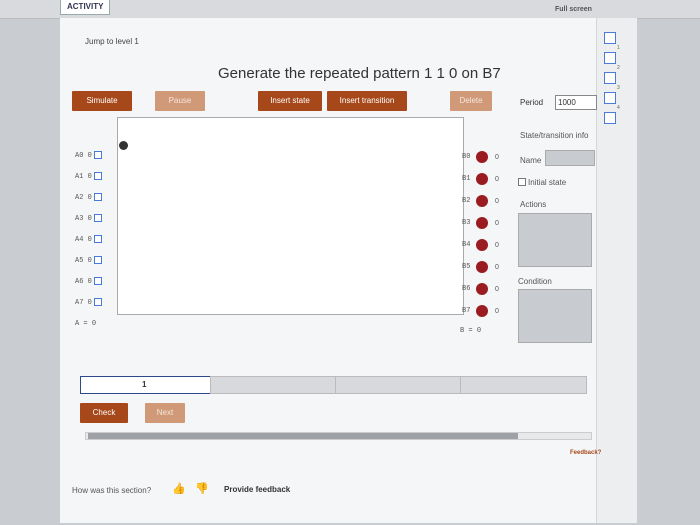 The width and height of the screenshot is (700, 525). I want to click on input-row-a3: A3 0, so click(88, 218).